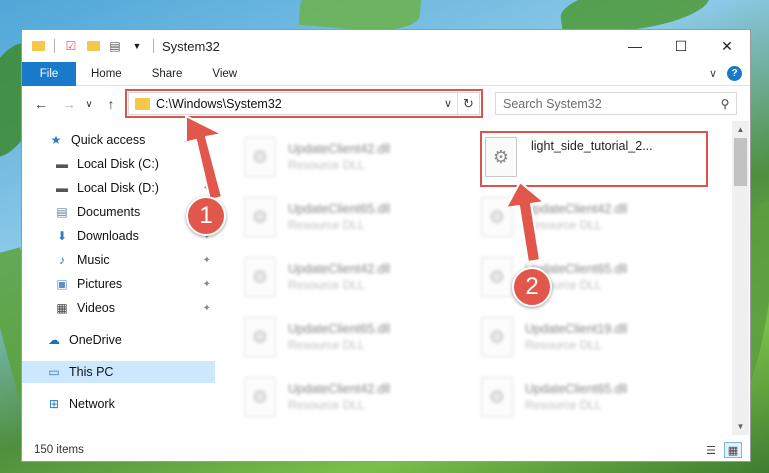 The width and height of the screenshot is (769, 473). What do you see at coordinates (108, 236) in the screenshot?
I see `sidebar-item-label: Downloads` at bounding box center [108, 236].